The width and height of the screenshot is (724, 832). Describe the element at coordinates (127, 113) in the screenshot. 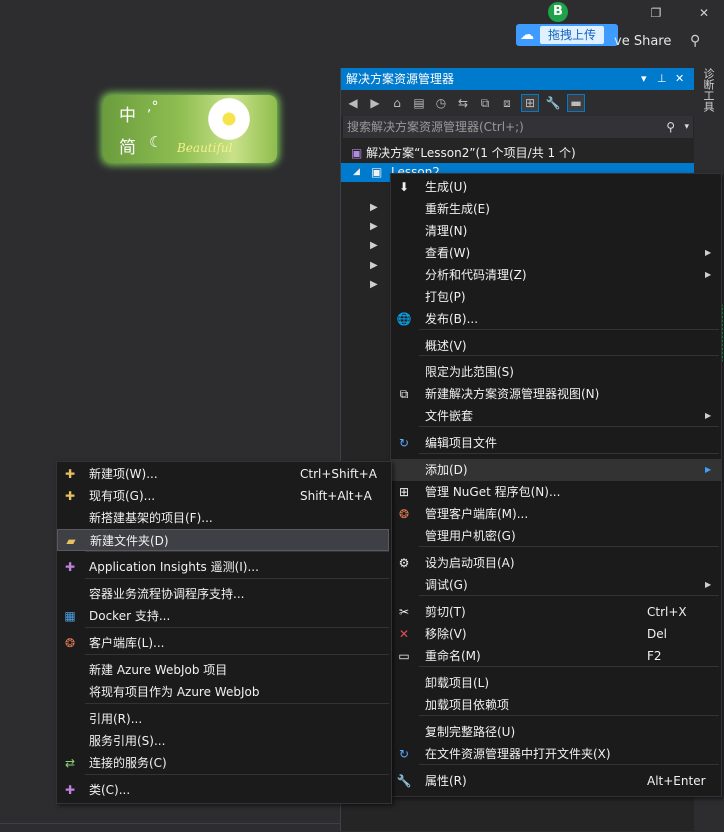

I see `ime-language-char: 中` at that location.